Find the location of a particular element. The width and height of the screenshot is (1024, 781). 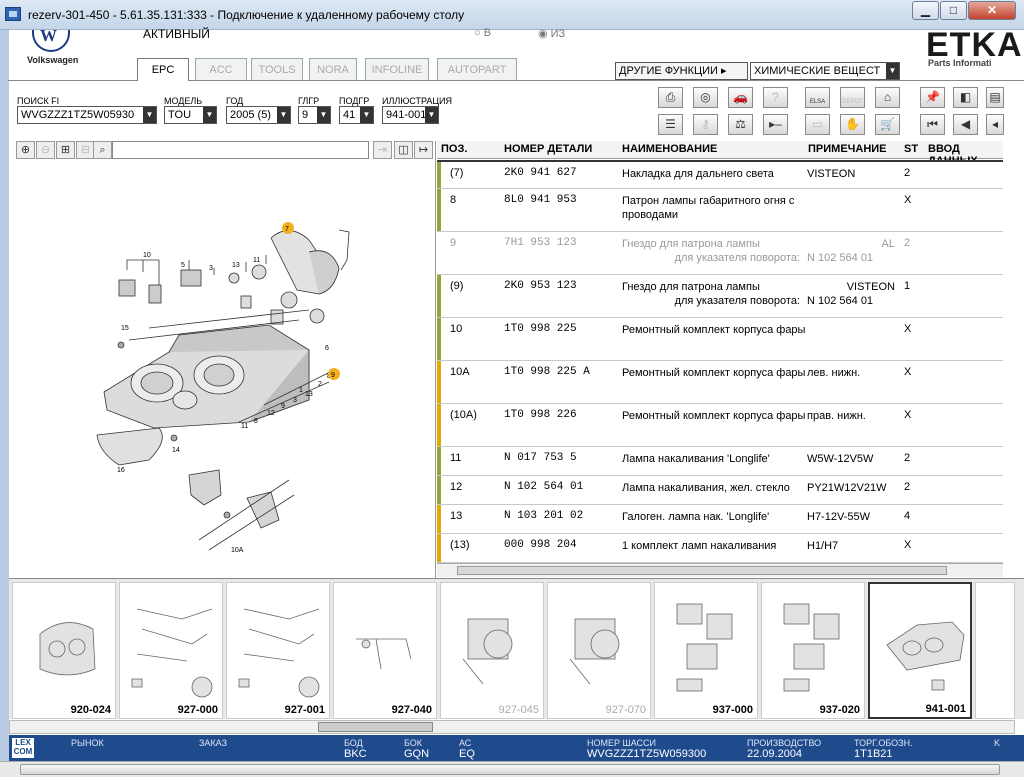

expand-icon: ↦ is located at coordinates (423, 150).